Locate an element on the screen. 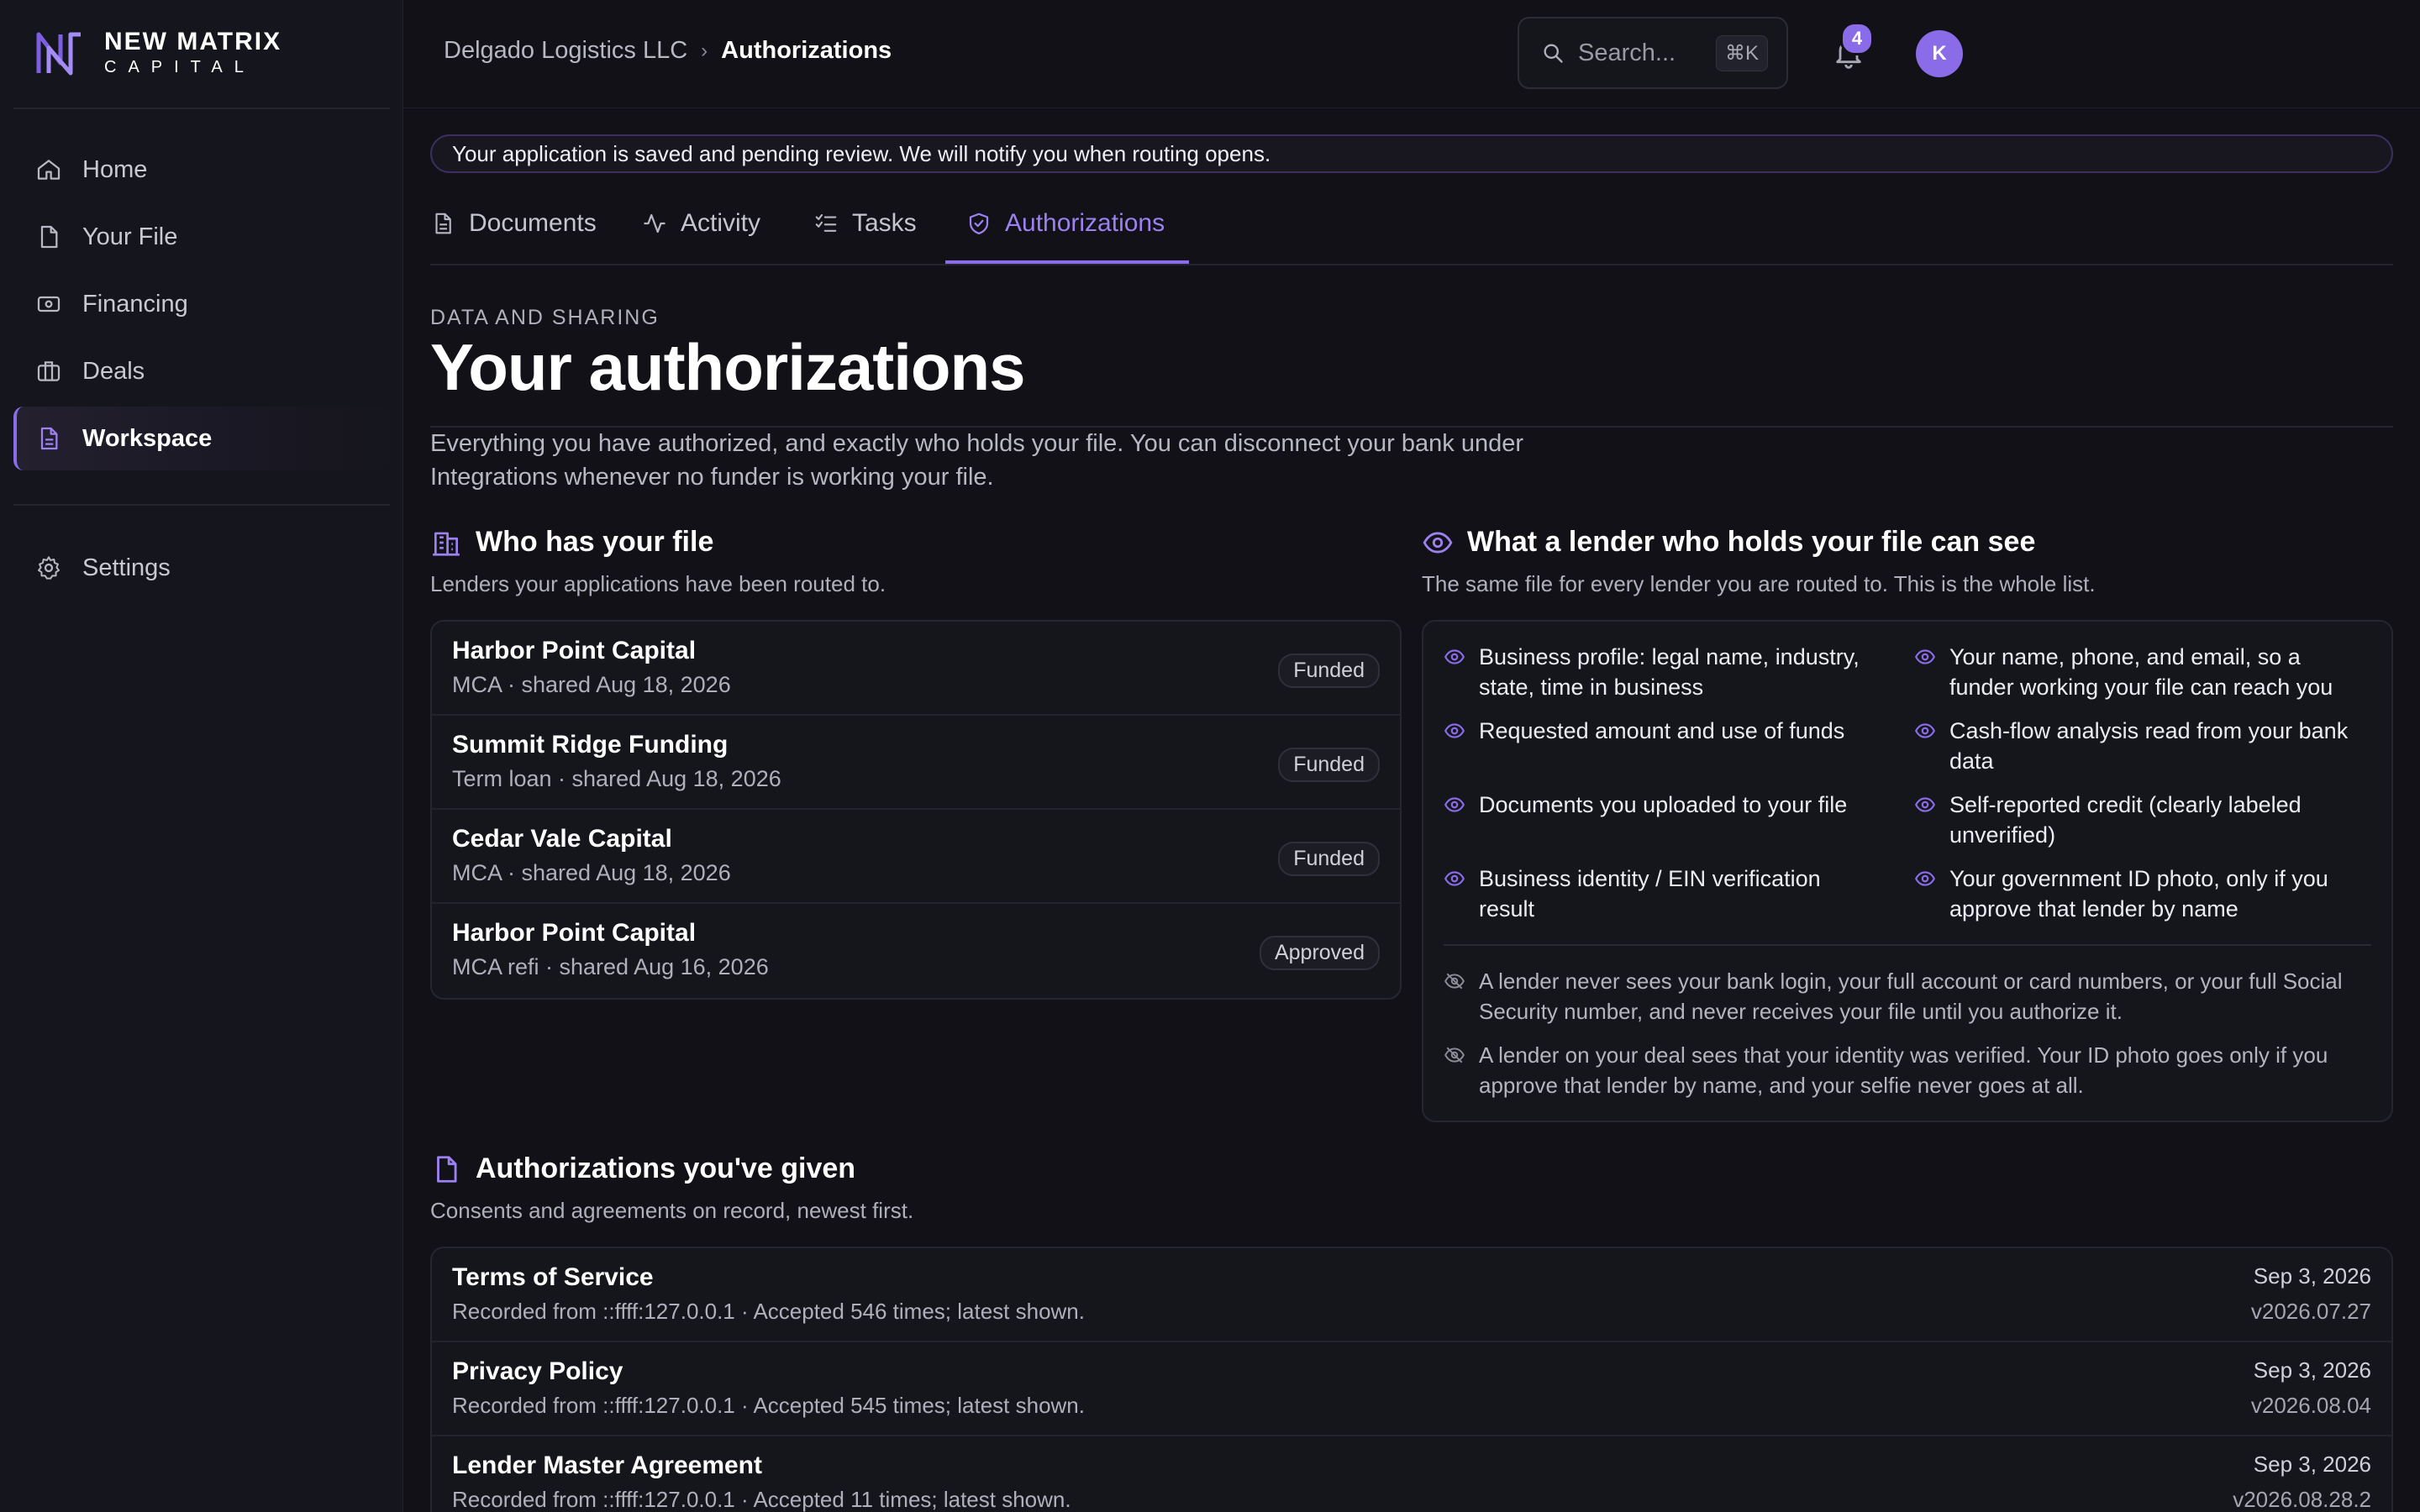  authorizations-heading: Authorizations you've given is located at coordinates (643, 1168).